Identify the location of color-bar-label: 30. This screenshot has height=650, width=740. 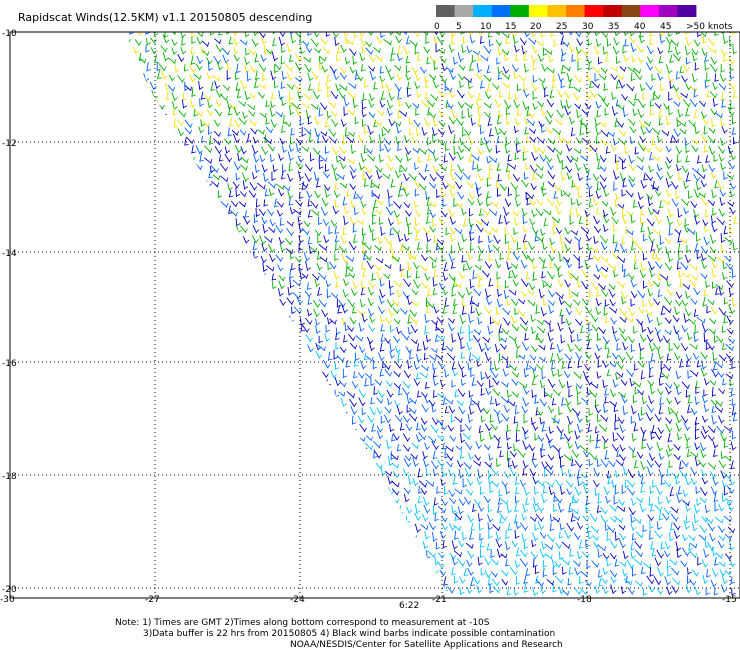
(588, 27).